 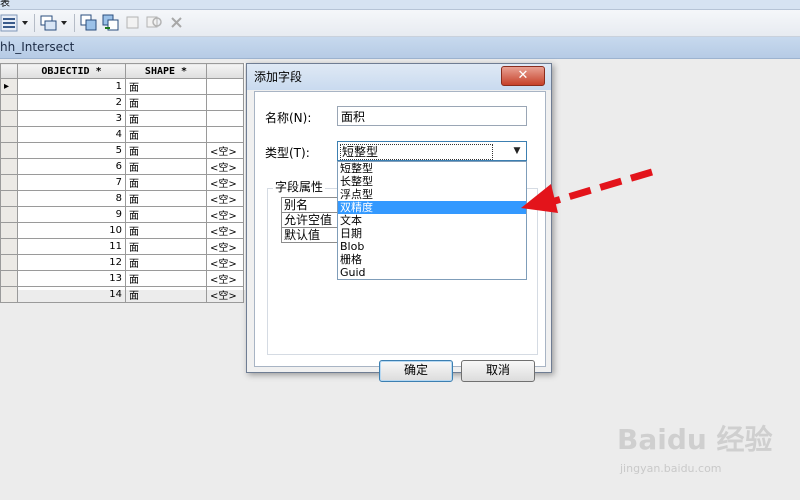 I want to click on watermark-url: jingyan.baidu.com, so click(x=671, y=468).